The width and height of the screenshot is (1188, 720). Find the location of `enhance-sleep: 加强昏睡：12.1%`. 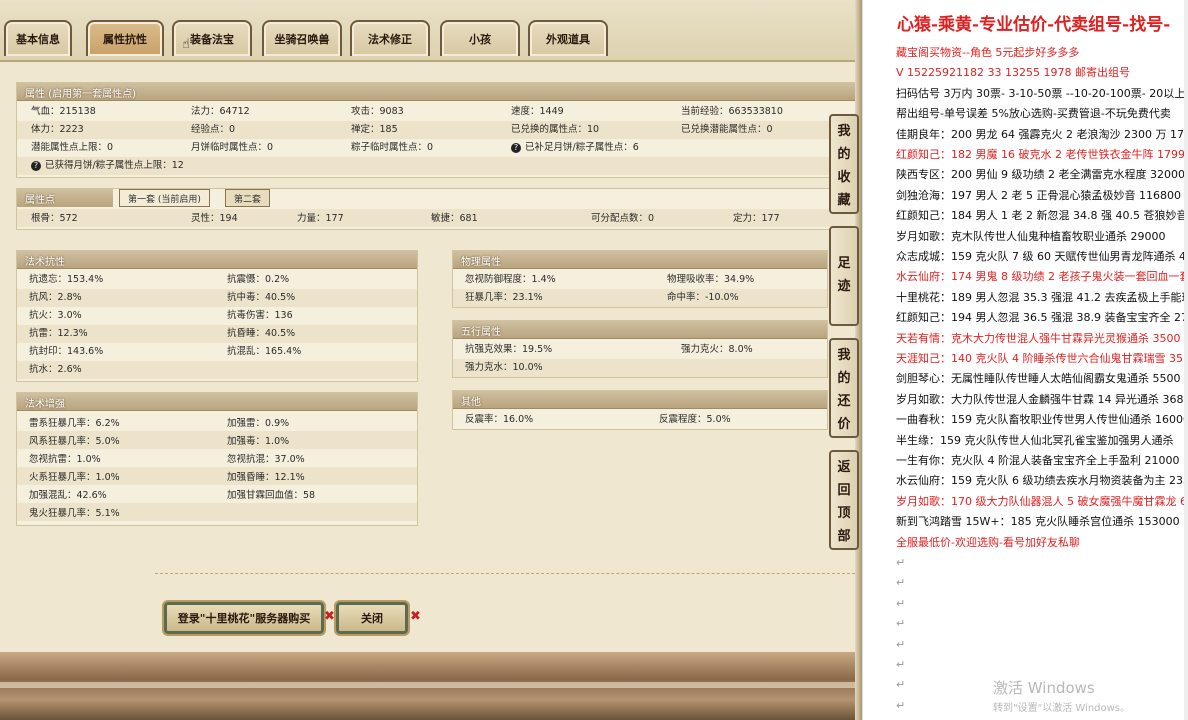

enhance-sleep: 加强昏睡：12.1% is located at coordinates (266, 477).